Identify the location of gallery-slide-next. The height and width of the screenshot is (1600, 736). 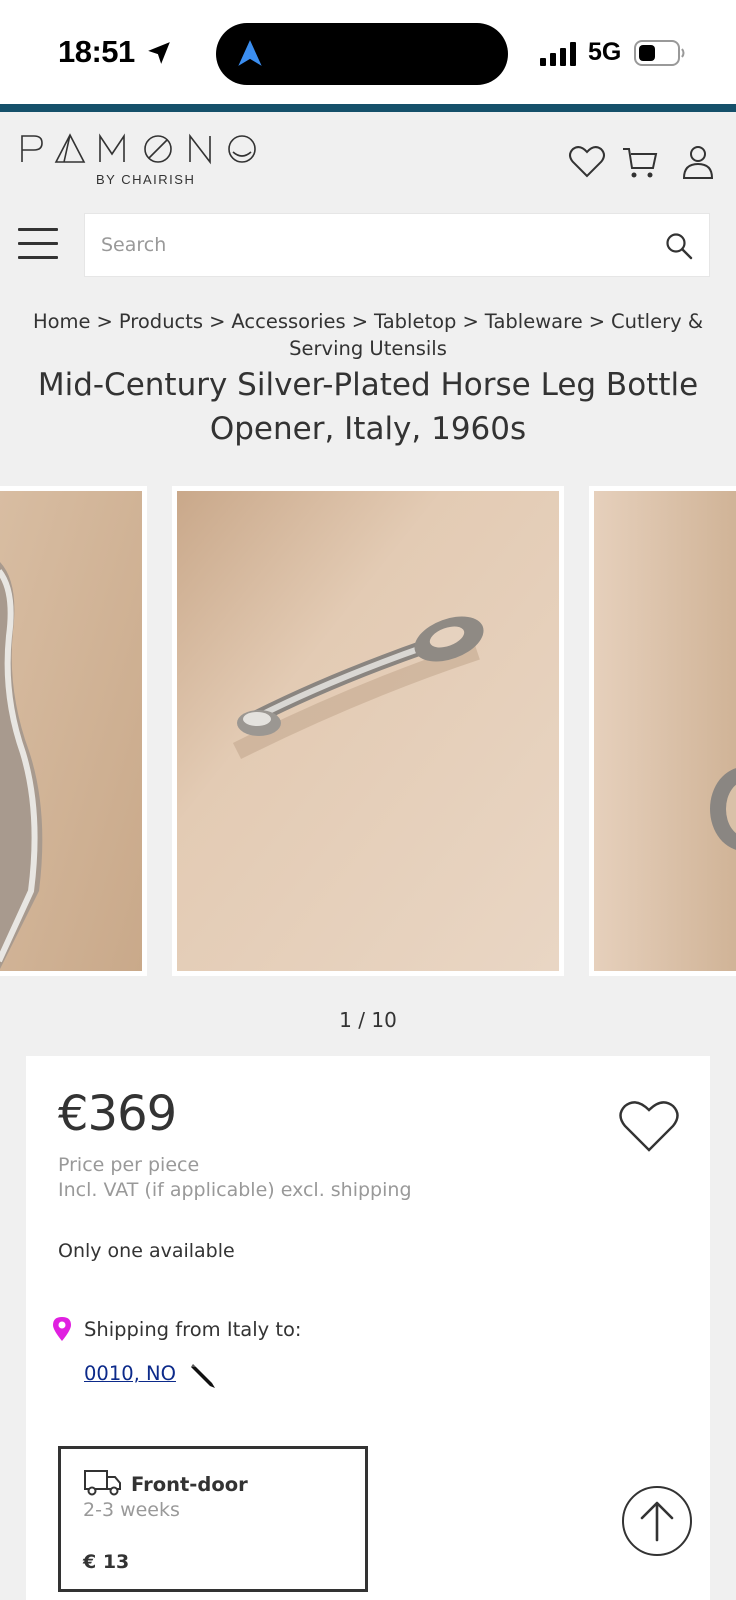
(662, 731).